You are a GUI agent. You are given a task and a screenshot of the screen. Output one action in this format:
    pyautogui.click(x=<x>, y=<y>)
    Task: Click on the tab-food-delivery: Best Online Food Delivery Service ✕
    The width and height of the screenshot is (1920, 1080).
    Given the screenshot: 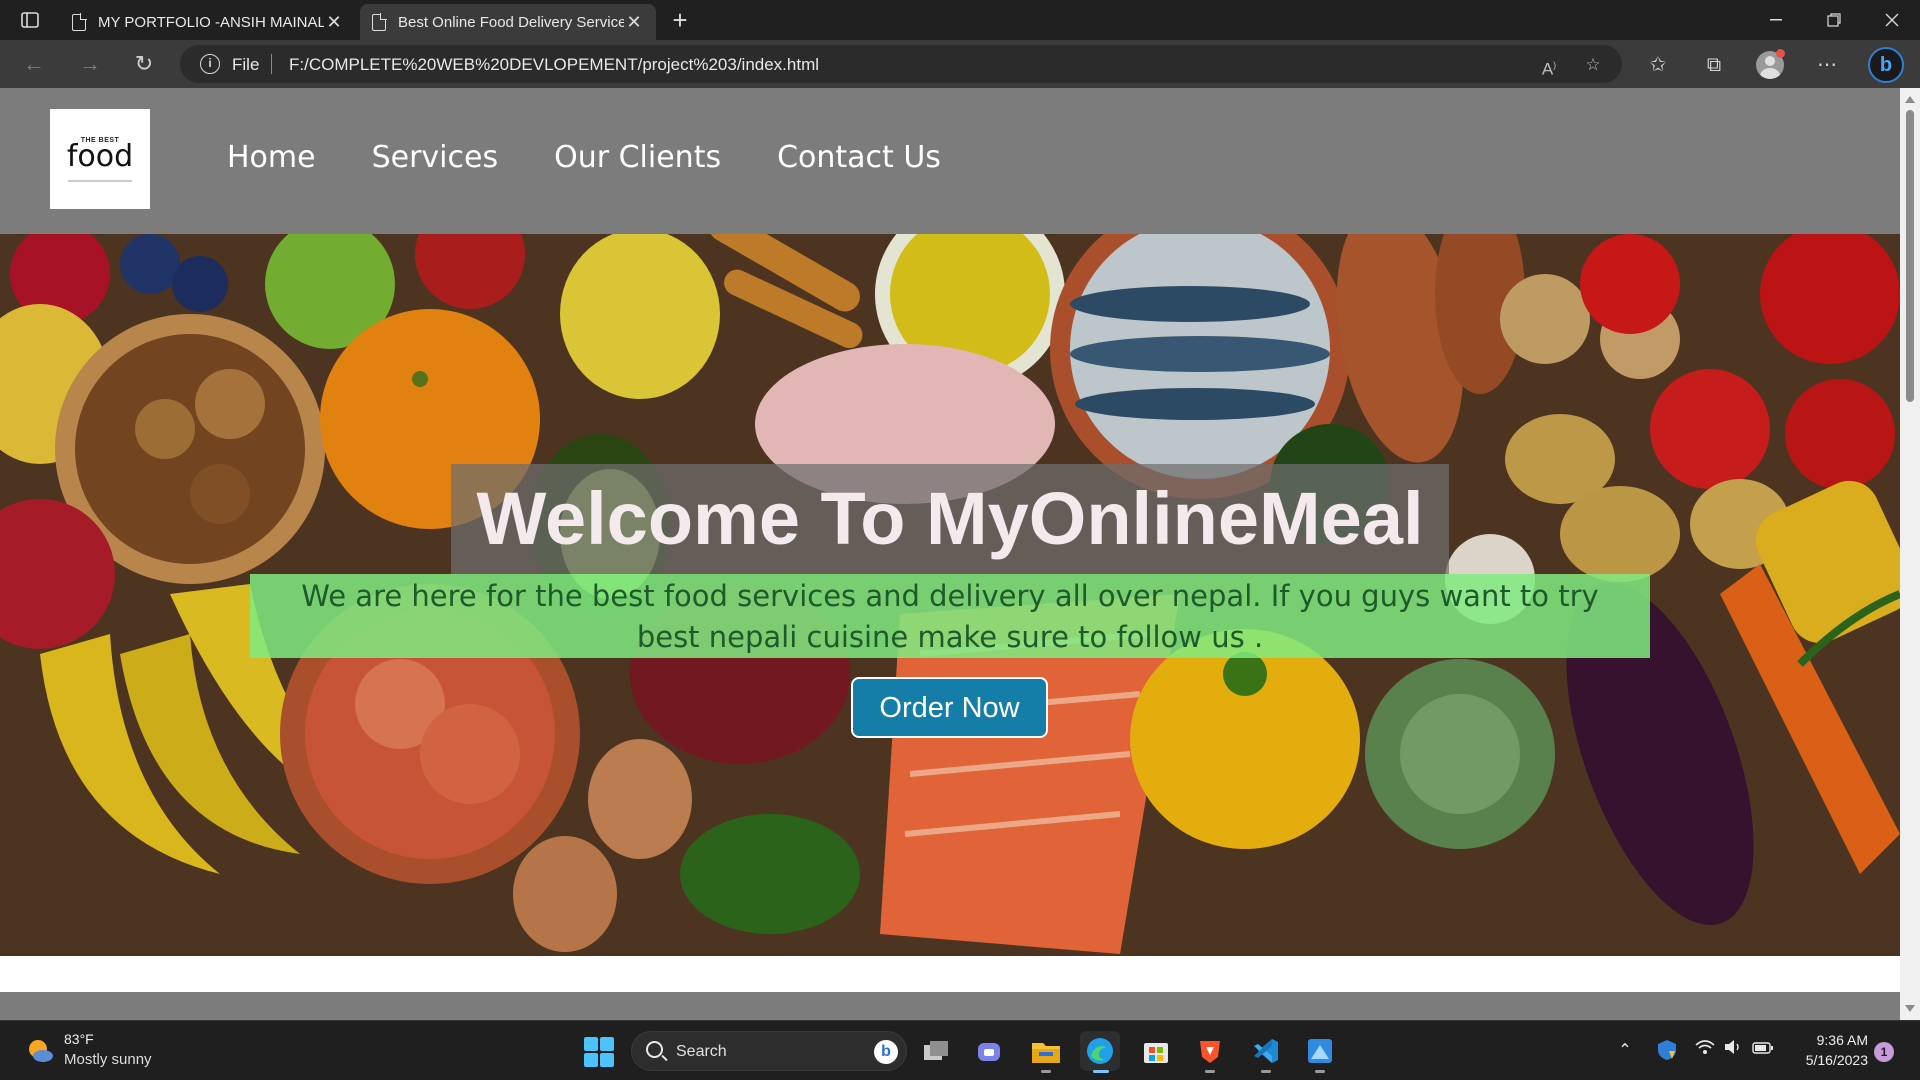 What is the action you would take?
    pyautogui.click(x=508, y=22)
    